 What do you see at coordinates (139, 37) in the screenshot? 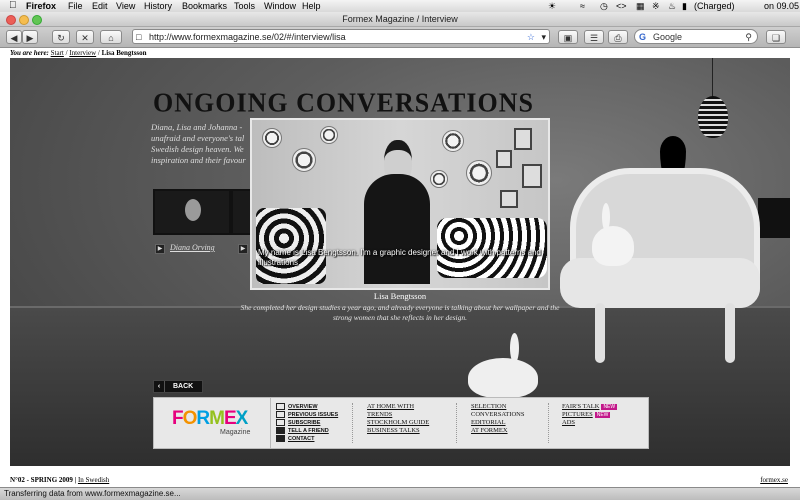
I see `page-icon: □` at bounding box center [139, 37].